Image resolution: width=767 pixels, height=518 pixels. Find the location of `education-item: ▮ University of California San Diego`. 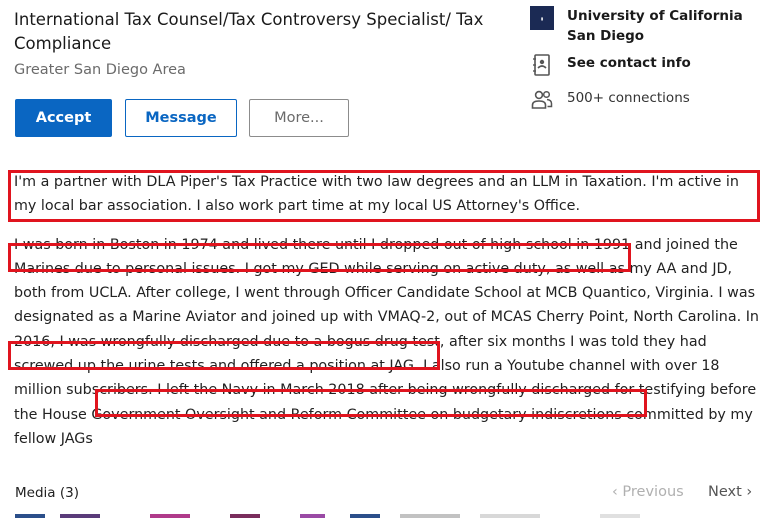

education-item: ▮ University of California San Diego is located at coordinates (643, 26).